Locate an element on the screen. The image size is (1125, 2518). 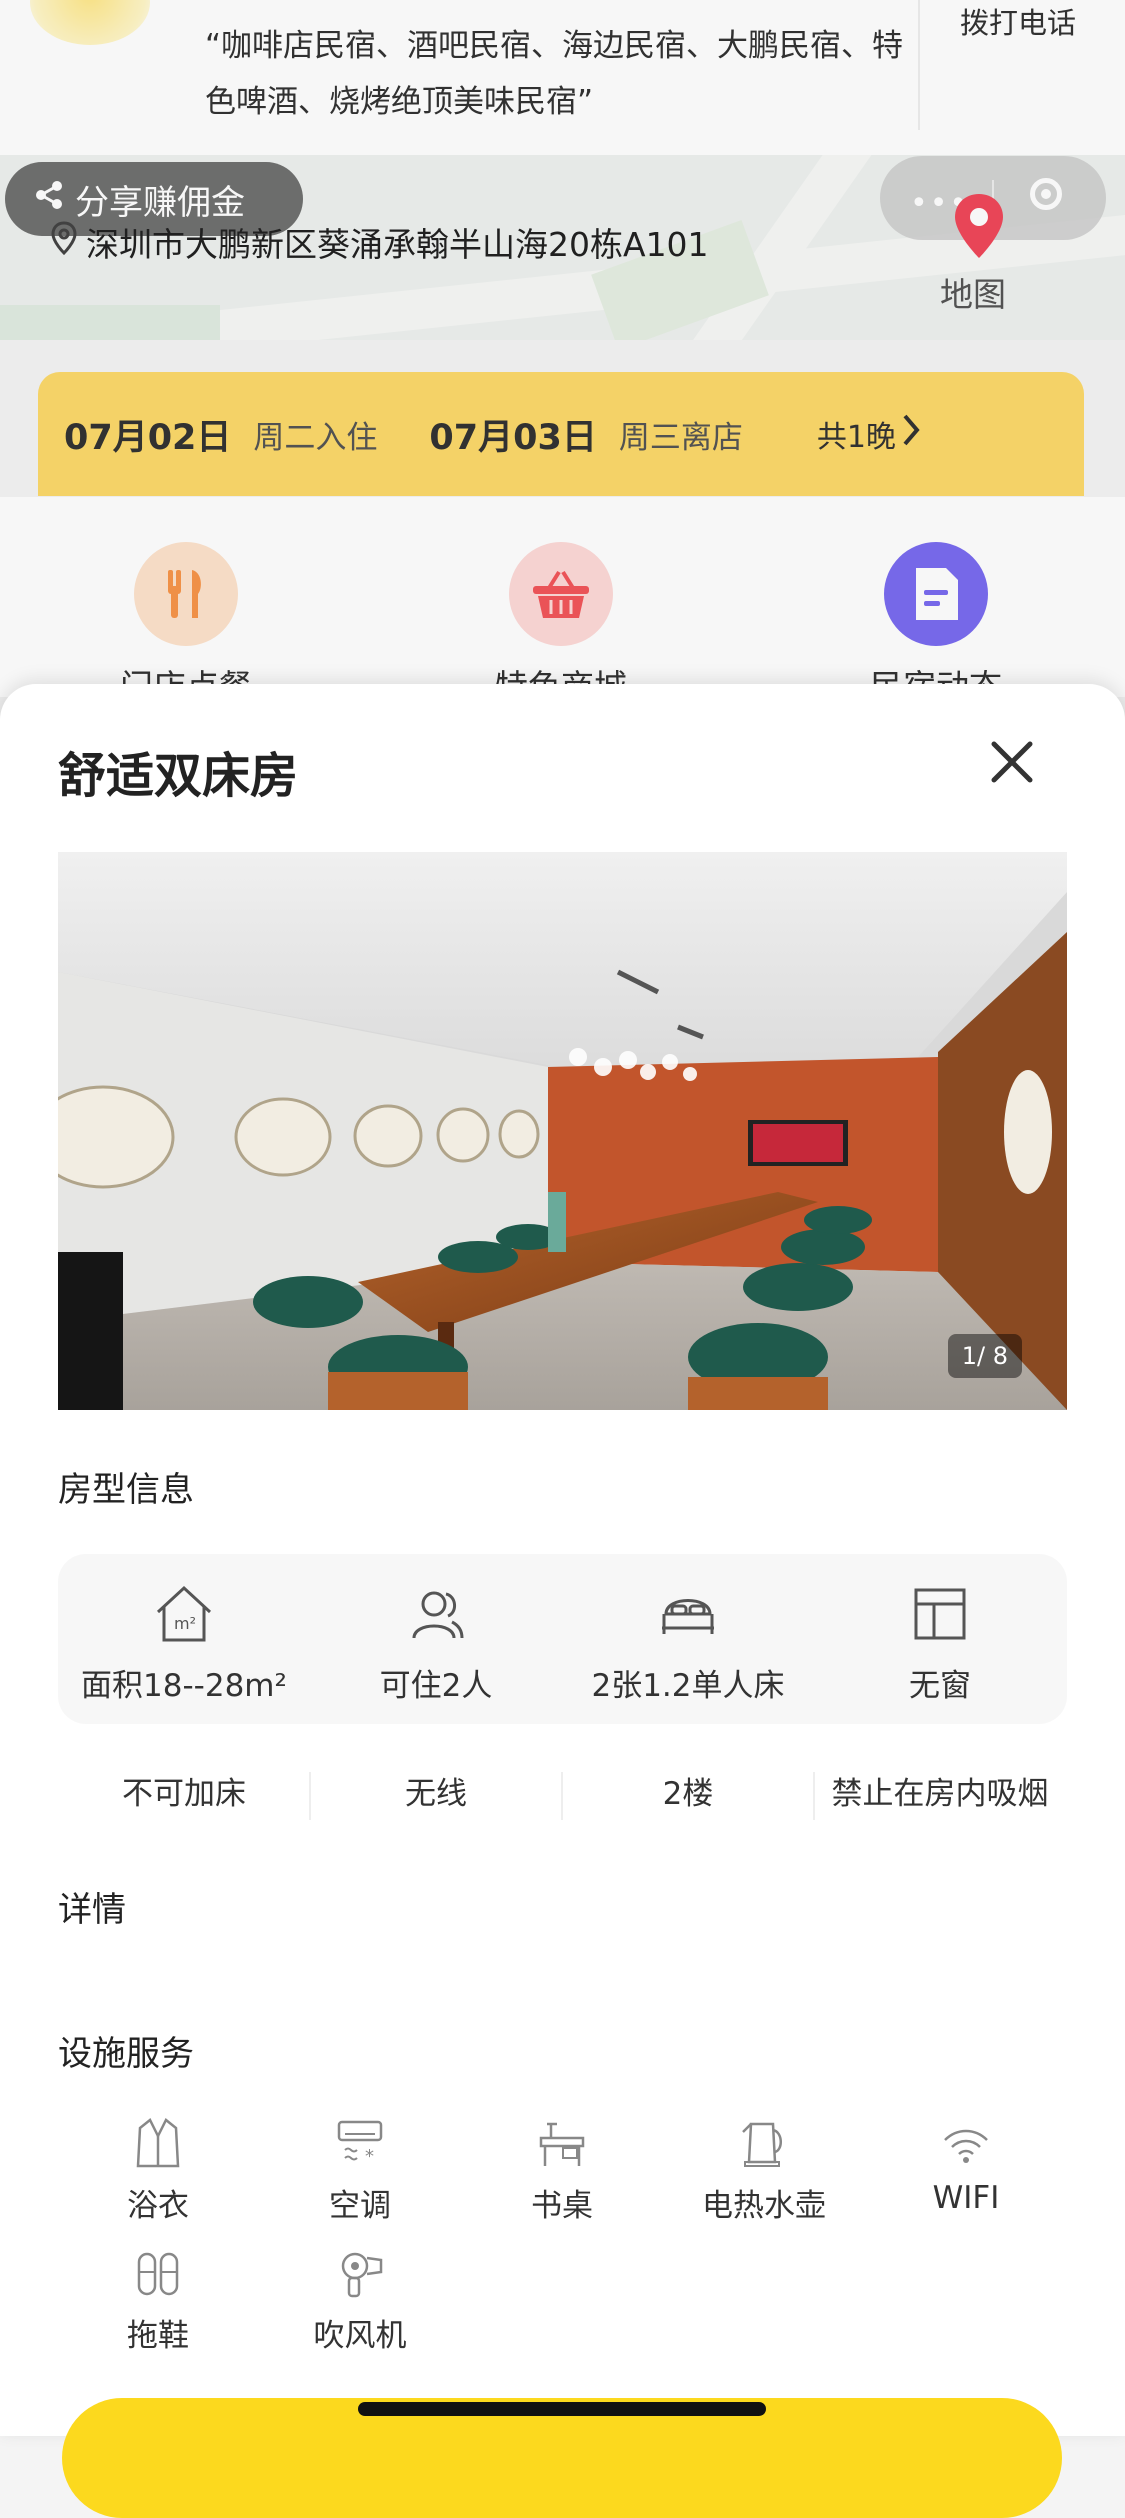
tag-floor: 2楼 is located at coordinates (688, 1794).